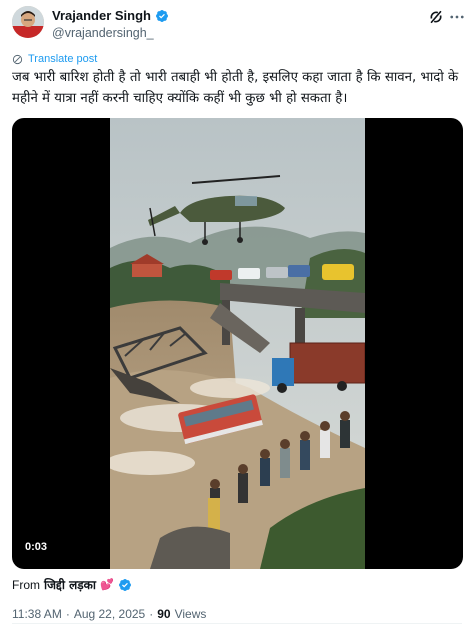 This screenshot has height=627, width=474. What do you see at coordinates (162, 16) in the screenshot?
I see `verified-badge-icon` at bounding box center [162, 16].